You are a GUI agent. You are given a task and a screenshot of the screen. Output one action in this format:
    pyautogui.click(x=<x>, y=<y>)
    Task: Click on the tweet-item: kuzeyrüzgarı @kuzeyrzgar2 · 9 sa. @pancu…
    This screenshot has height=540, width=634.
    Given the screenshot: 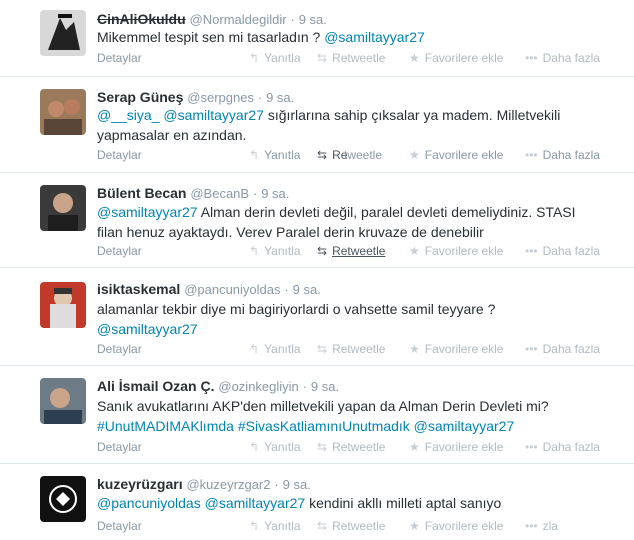 What is the action you would take?
    pyautogui.click(x=317, y=502)
    